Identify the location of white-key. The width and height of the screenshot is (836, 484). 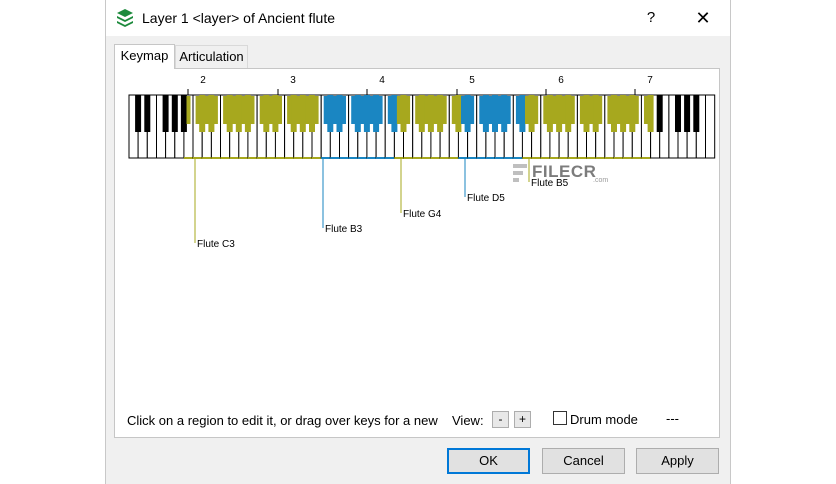
(710, 126).